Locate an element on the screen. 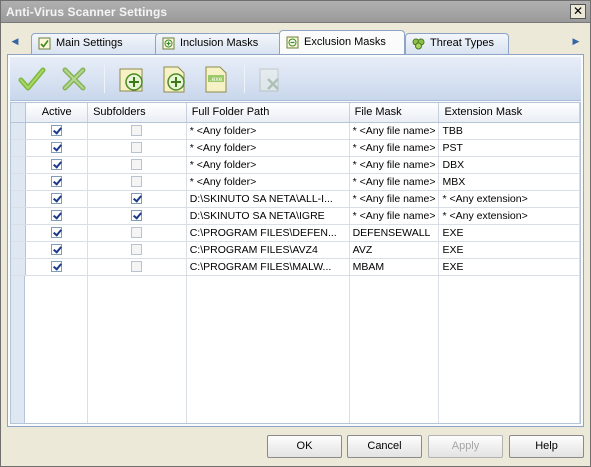 This screenshot has height=467, width=591. title-bar: Anti-Virus Scanner Settings ✕ is located at coordinates (295, 12).